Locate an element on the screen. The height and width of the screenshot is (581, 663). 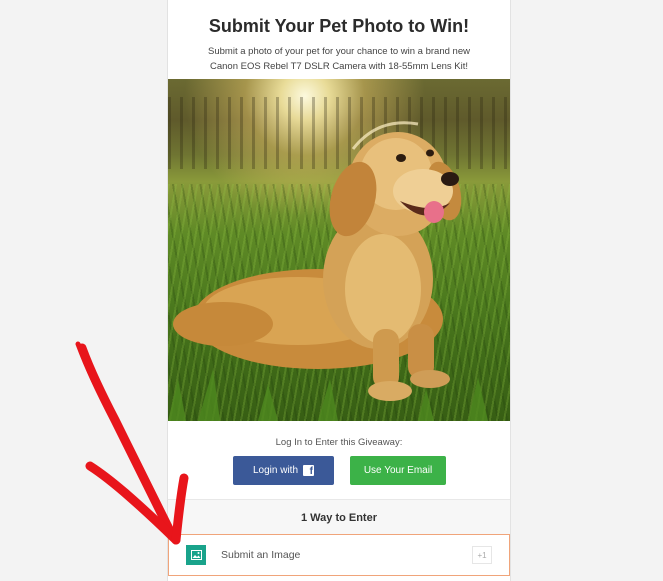
facebook-button-label: Login with is located at coordinates (275, 470).